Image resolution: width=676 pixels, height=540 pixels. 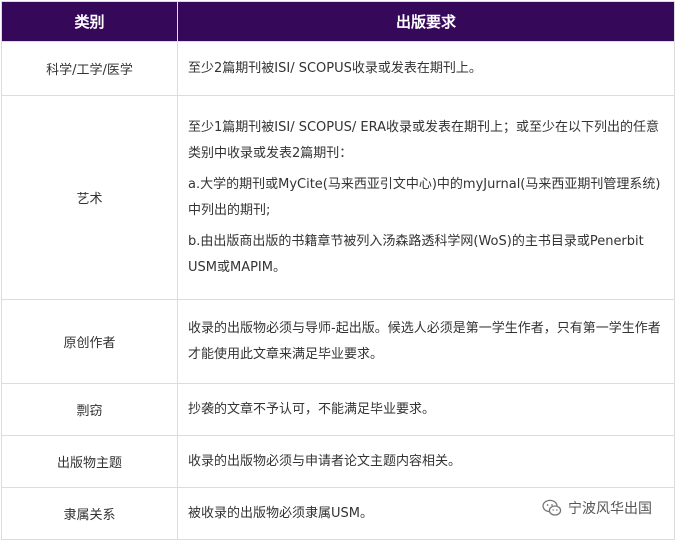 I want to click on table-row: 科学/工学/医学 至少2篇期刊被ISI/ SCOPUS收录或发表在期刊上。, so click(x=338, y=68).